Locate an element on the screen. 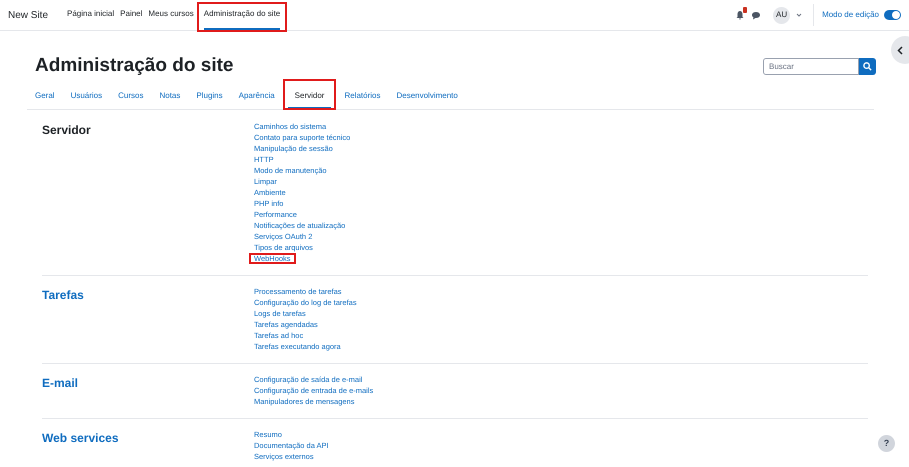  tab: Plugins is located at coordinates (209, 96).